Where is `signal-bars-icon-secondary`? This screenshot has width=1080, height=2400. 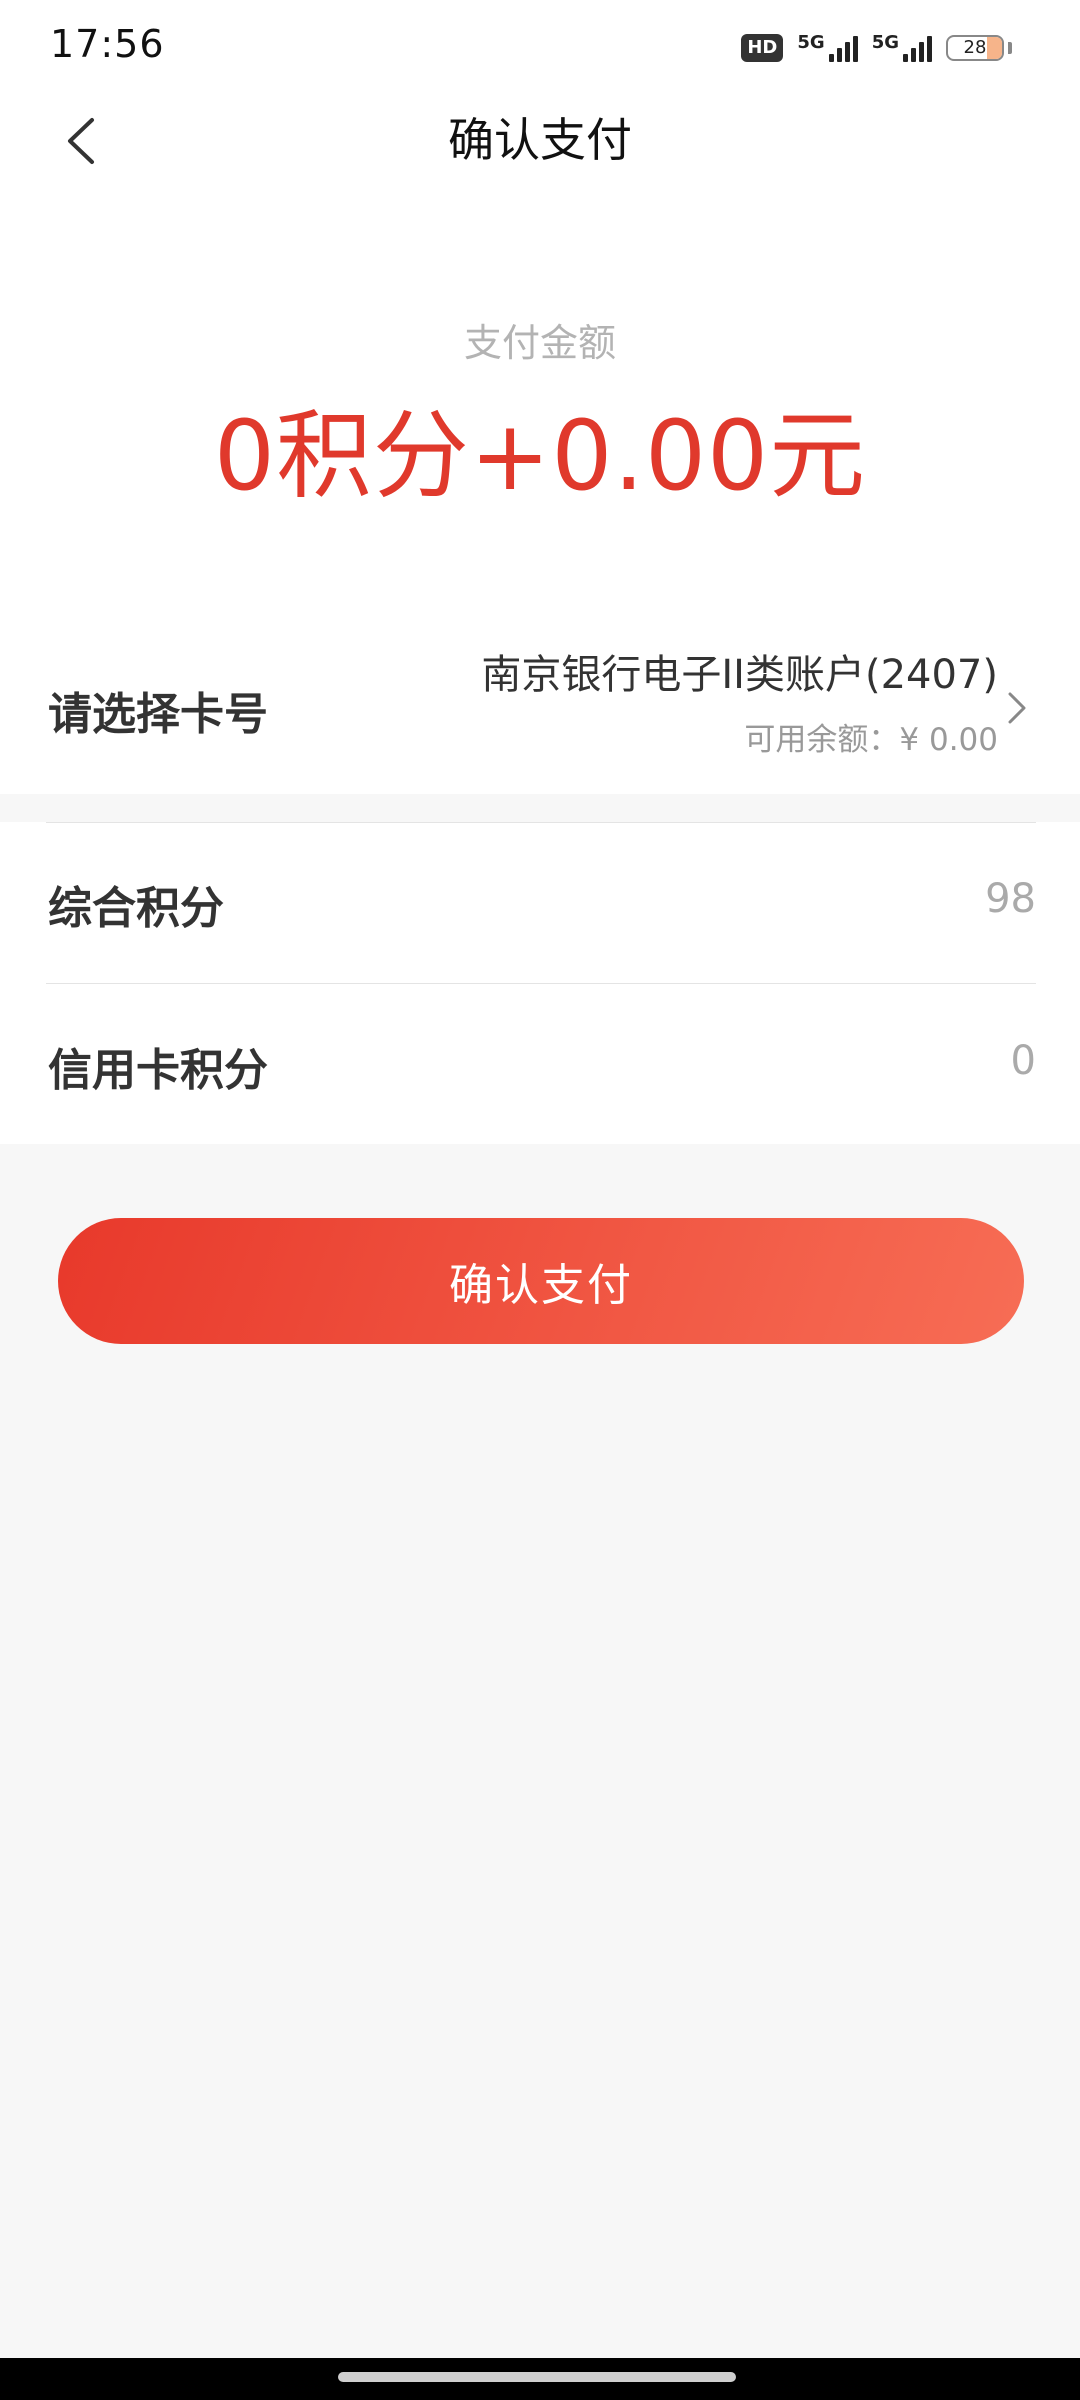 signal-bars-icon-secondary is located at coordinates (917, 48).